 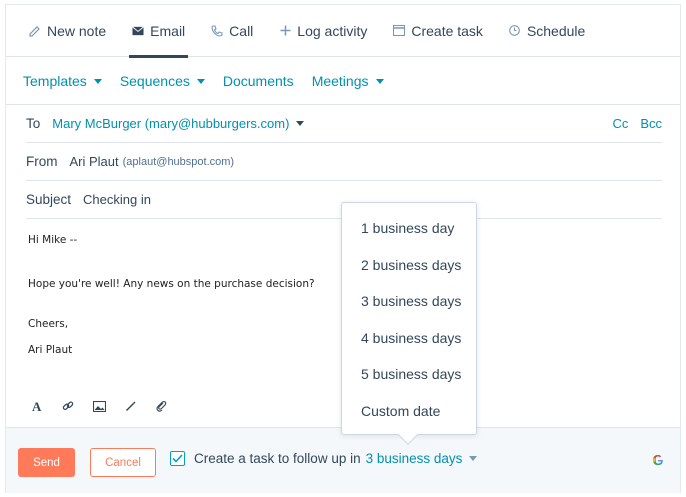 I want to click on pencil-icon, so click(x=35, y=31).